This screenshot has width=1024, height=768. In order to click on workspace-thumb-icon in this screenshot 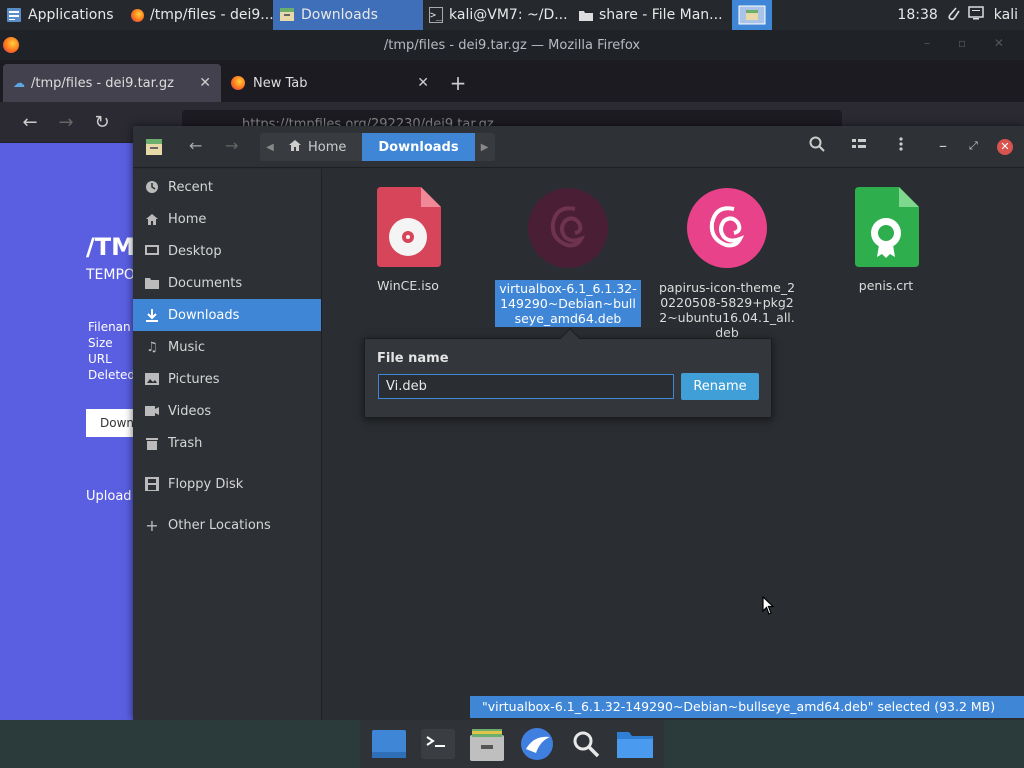, I will do `click(752, 15)`.